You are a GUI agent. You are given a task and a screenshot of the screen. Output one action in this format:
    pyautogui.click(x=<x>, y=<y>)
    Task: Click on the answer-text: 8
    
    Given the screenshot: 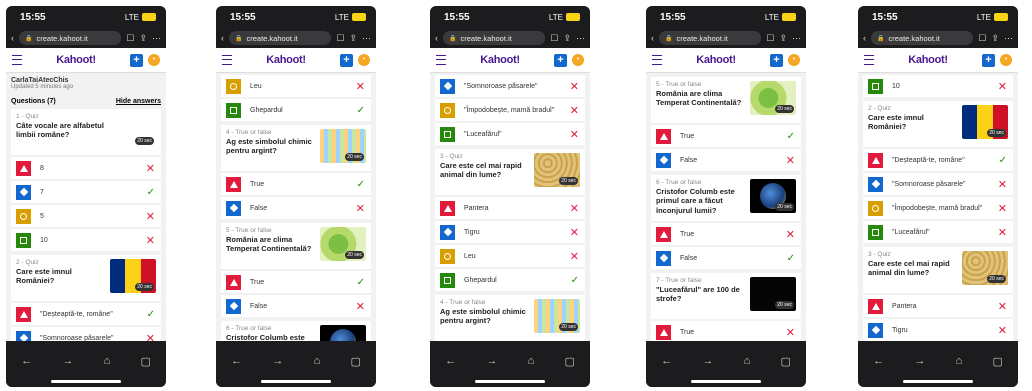 What is the action you would take?
    pyautogui.click(x=42, y=168)
    